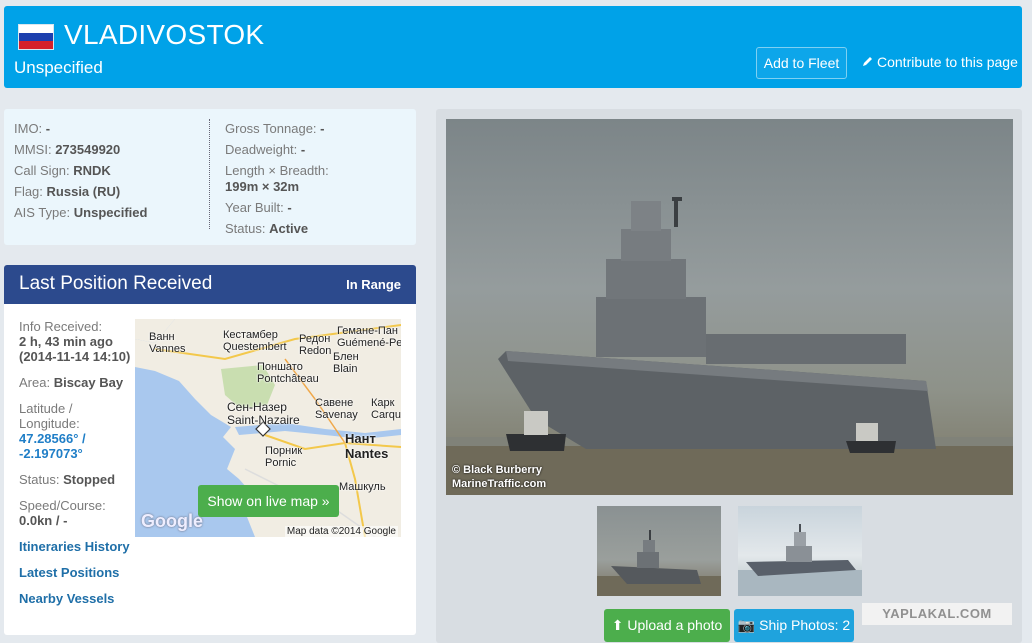 The height and width of the screenshot is (643, 1032). I want to click on range-badge: In Range, so click(373, 284).